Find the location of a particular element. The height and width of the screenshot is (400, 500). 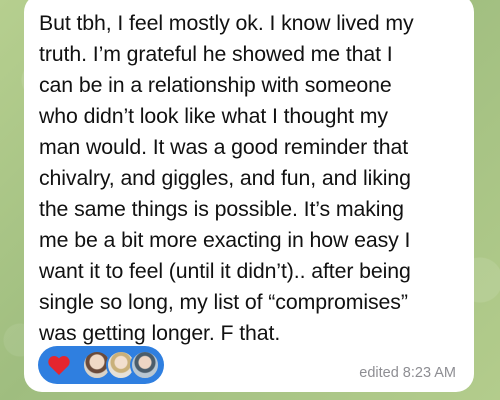

reaction-pill is located at coordinates (101, 365).